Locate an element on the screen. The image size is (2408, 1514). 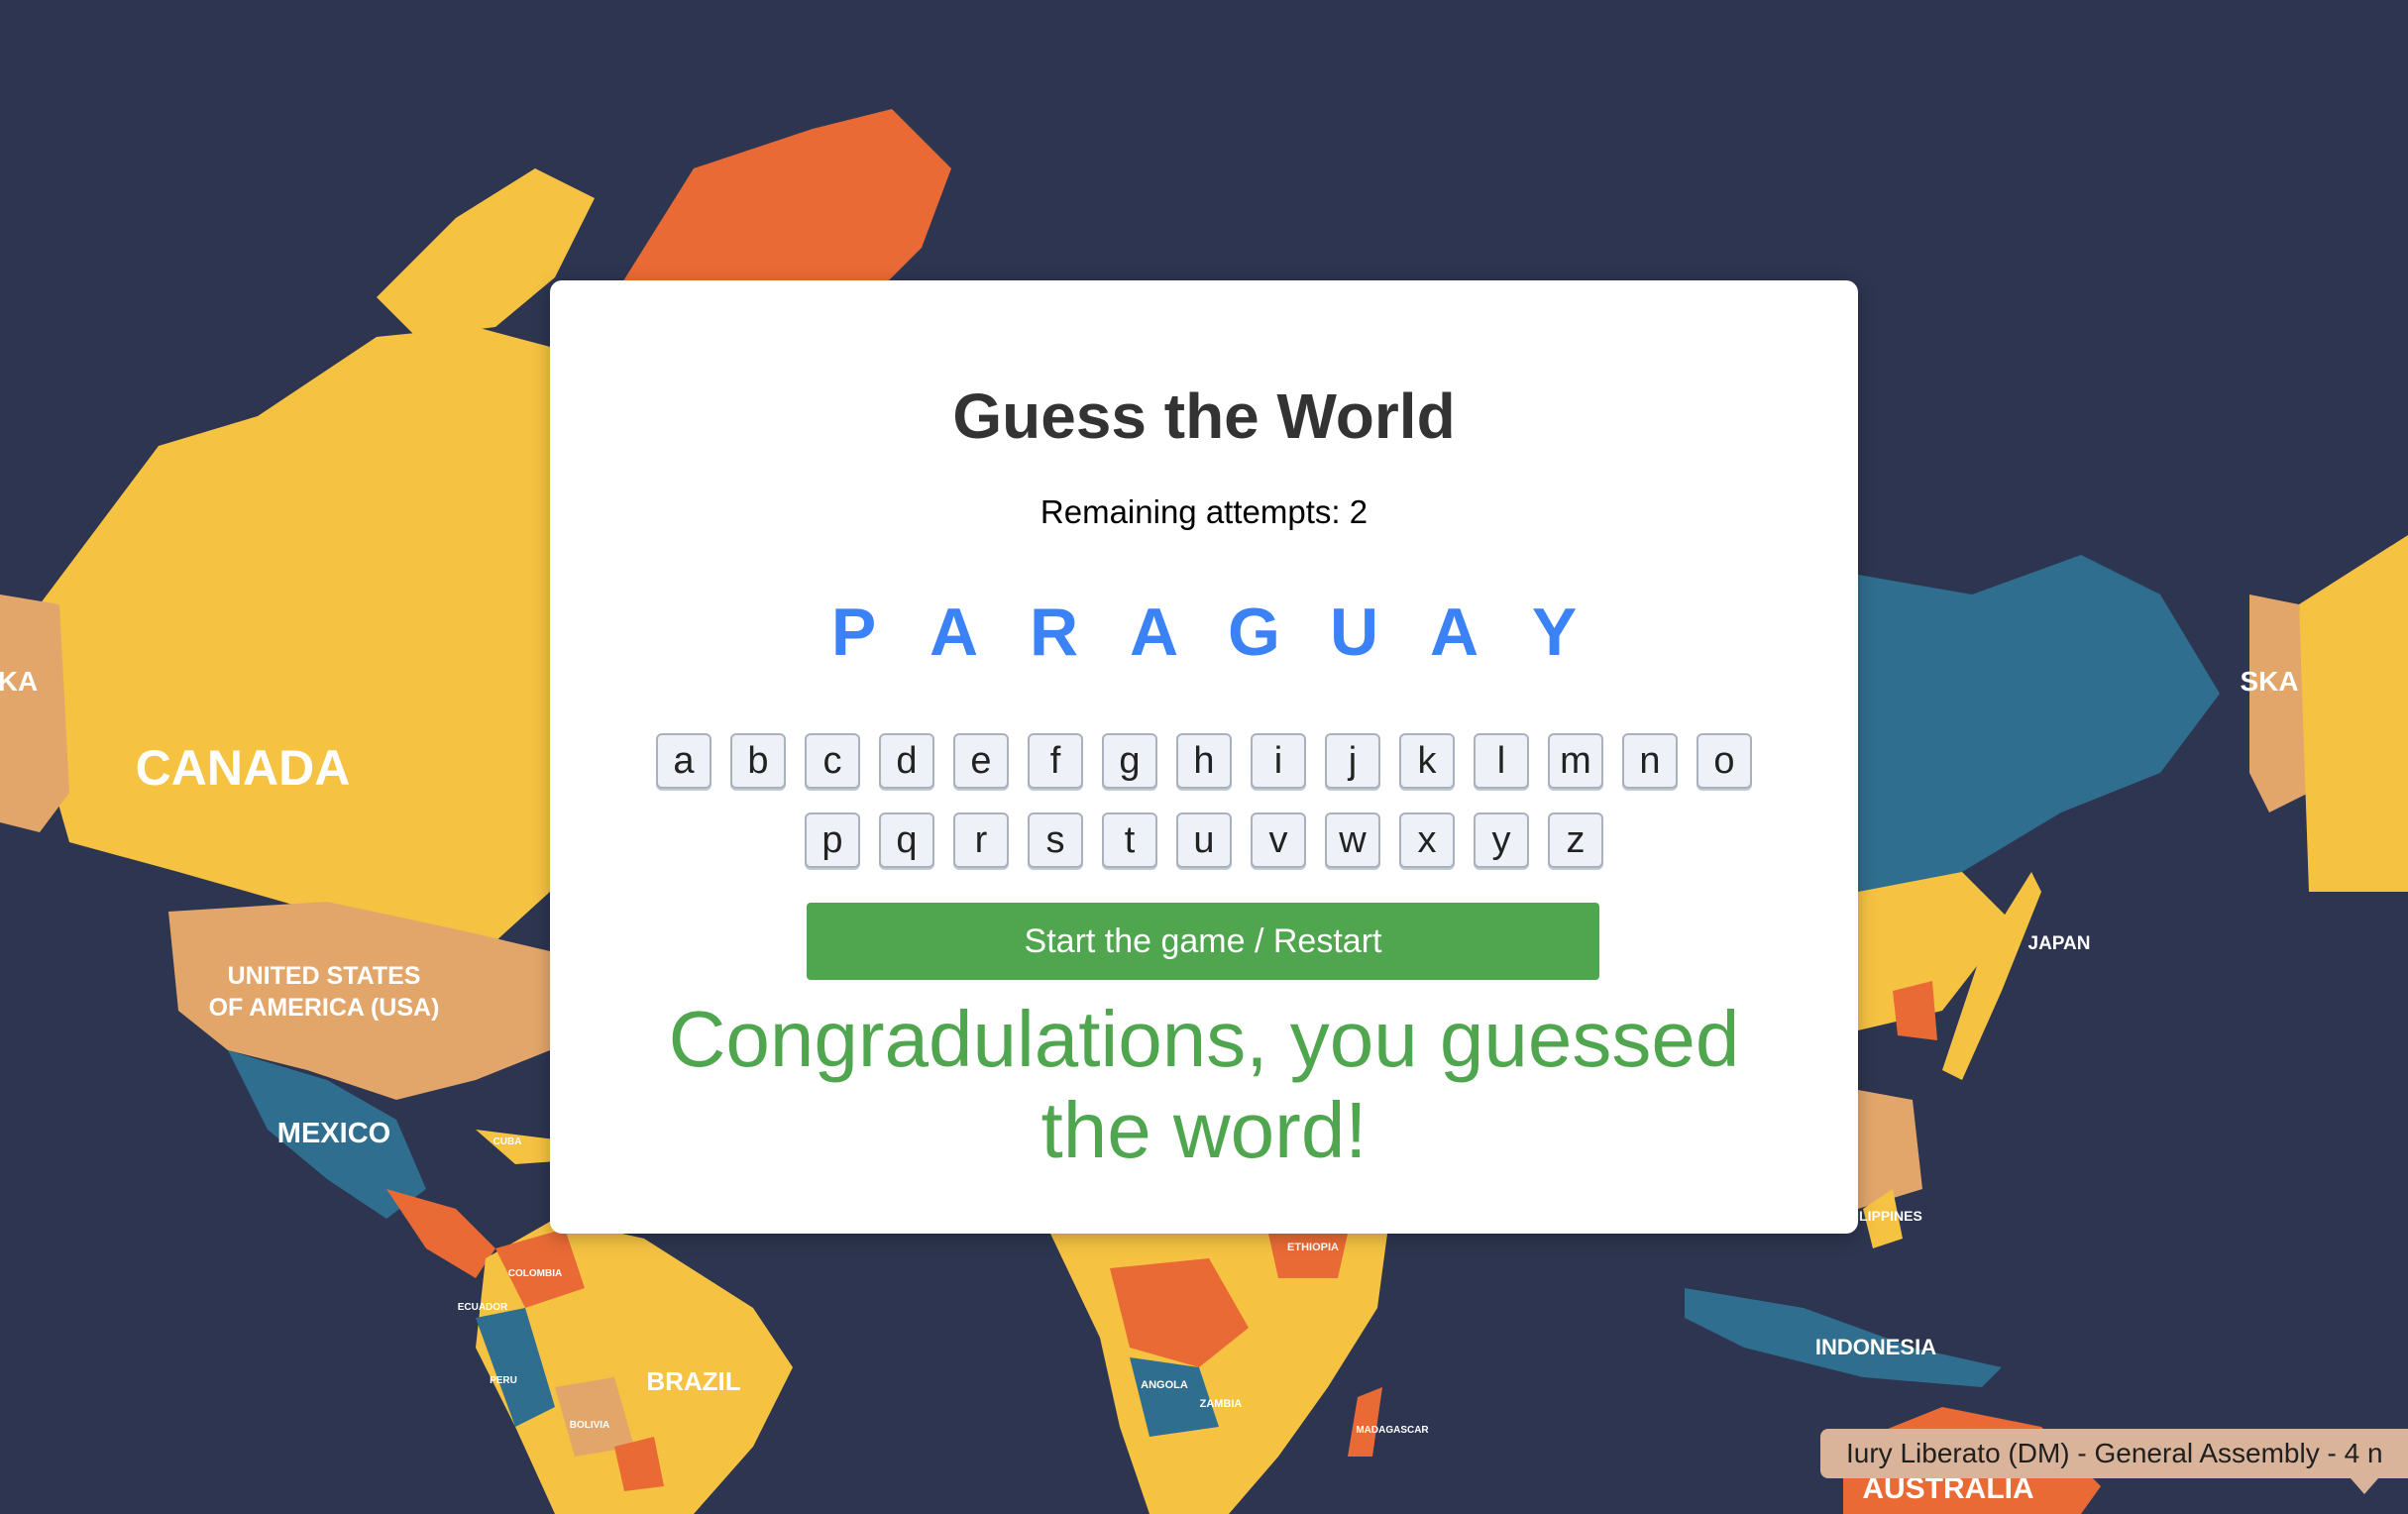
key-h: h is located at coordinates (1204, 761).